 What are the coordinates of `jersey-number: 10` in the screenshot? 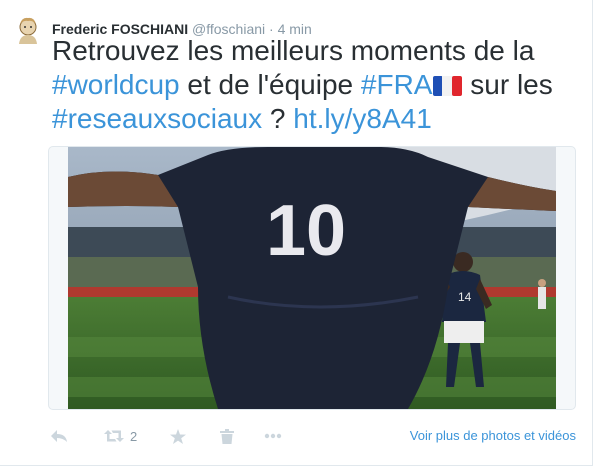 It's located at (306, 231).